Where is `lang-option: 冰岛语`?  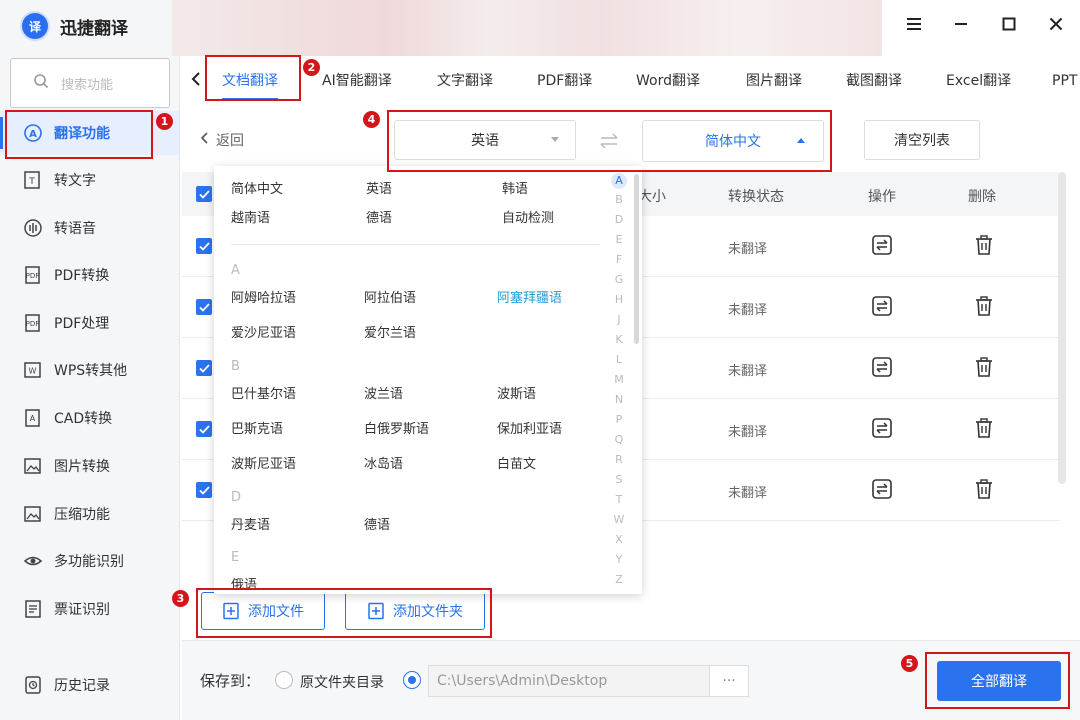 lang-option: 冰岛语 is located at coordinates (383, 462).